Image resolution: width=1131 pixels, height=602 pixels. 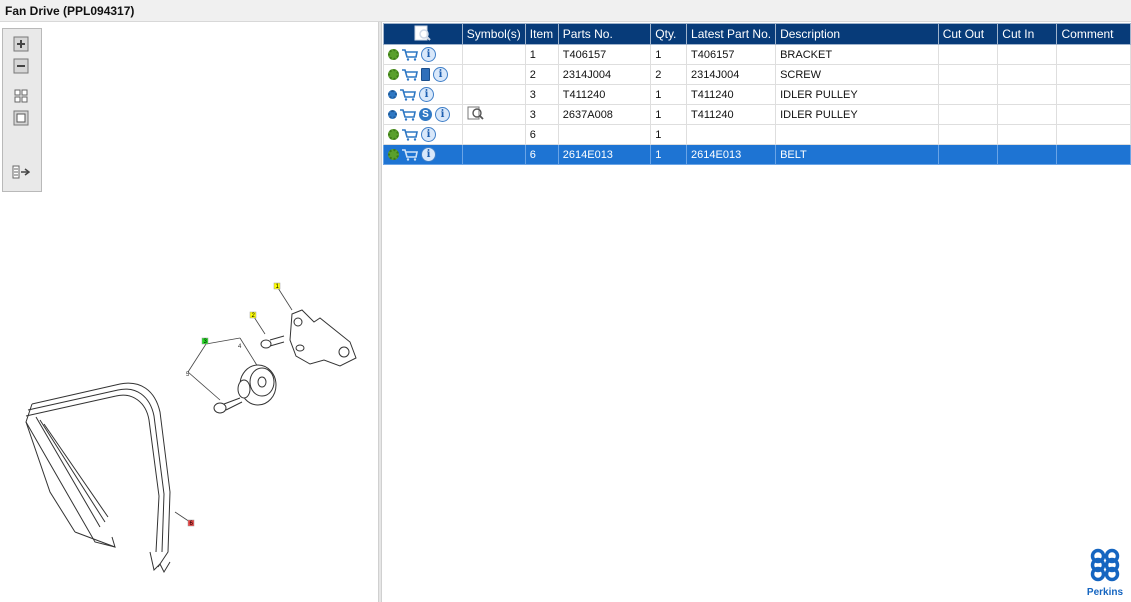 I want to click on column-header-cut-in: Cut In, so click(x=1027, y=34).